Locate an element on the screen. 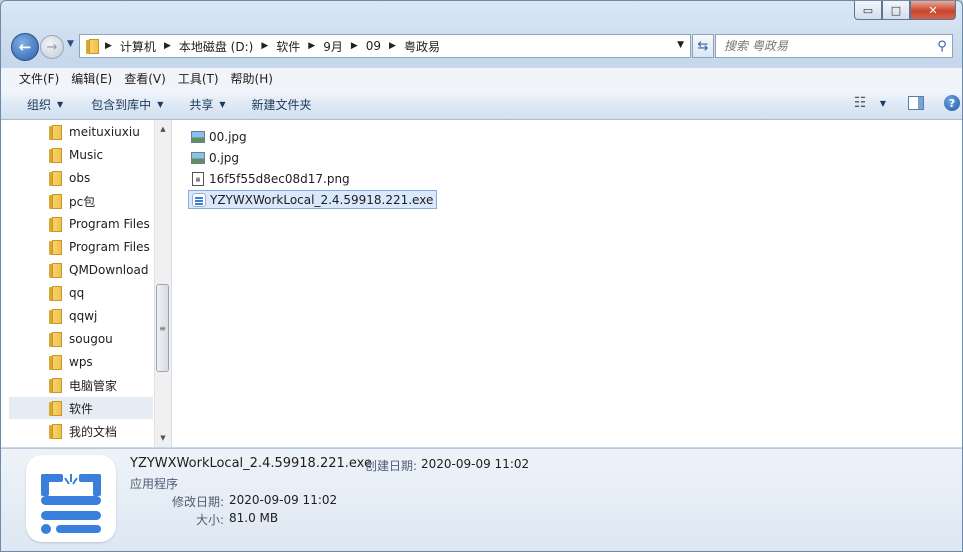 Image resolution: width=963 pixels, height=552 pixels. menu-view: 查看(V) is located at coordinates (145, 78).